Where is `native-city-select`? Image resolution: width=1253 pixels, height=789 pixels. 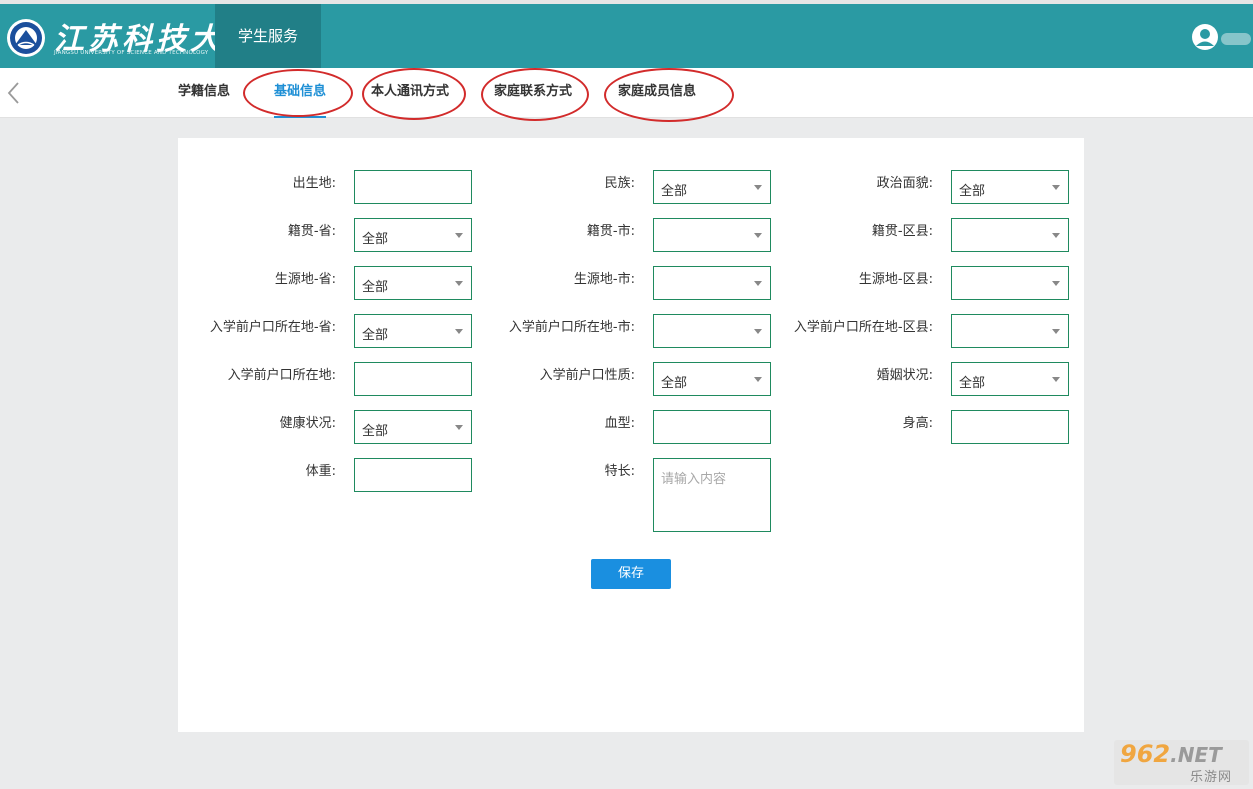 native-city-select is located at coordinates (712, 235).